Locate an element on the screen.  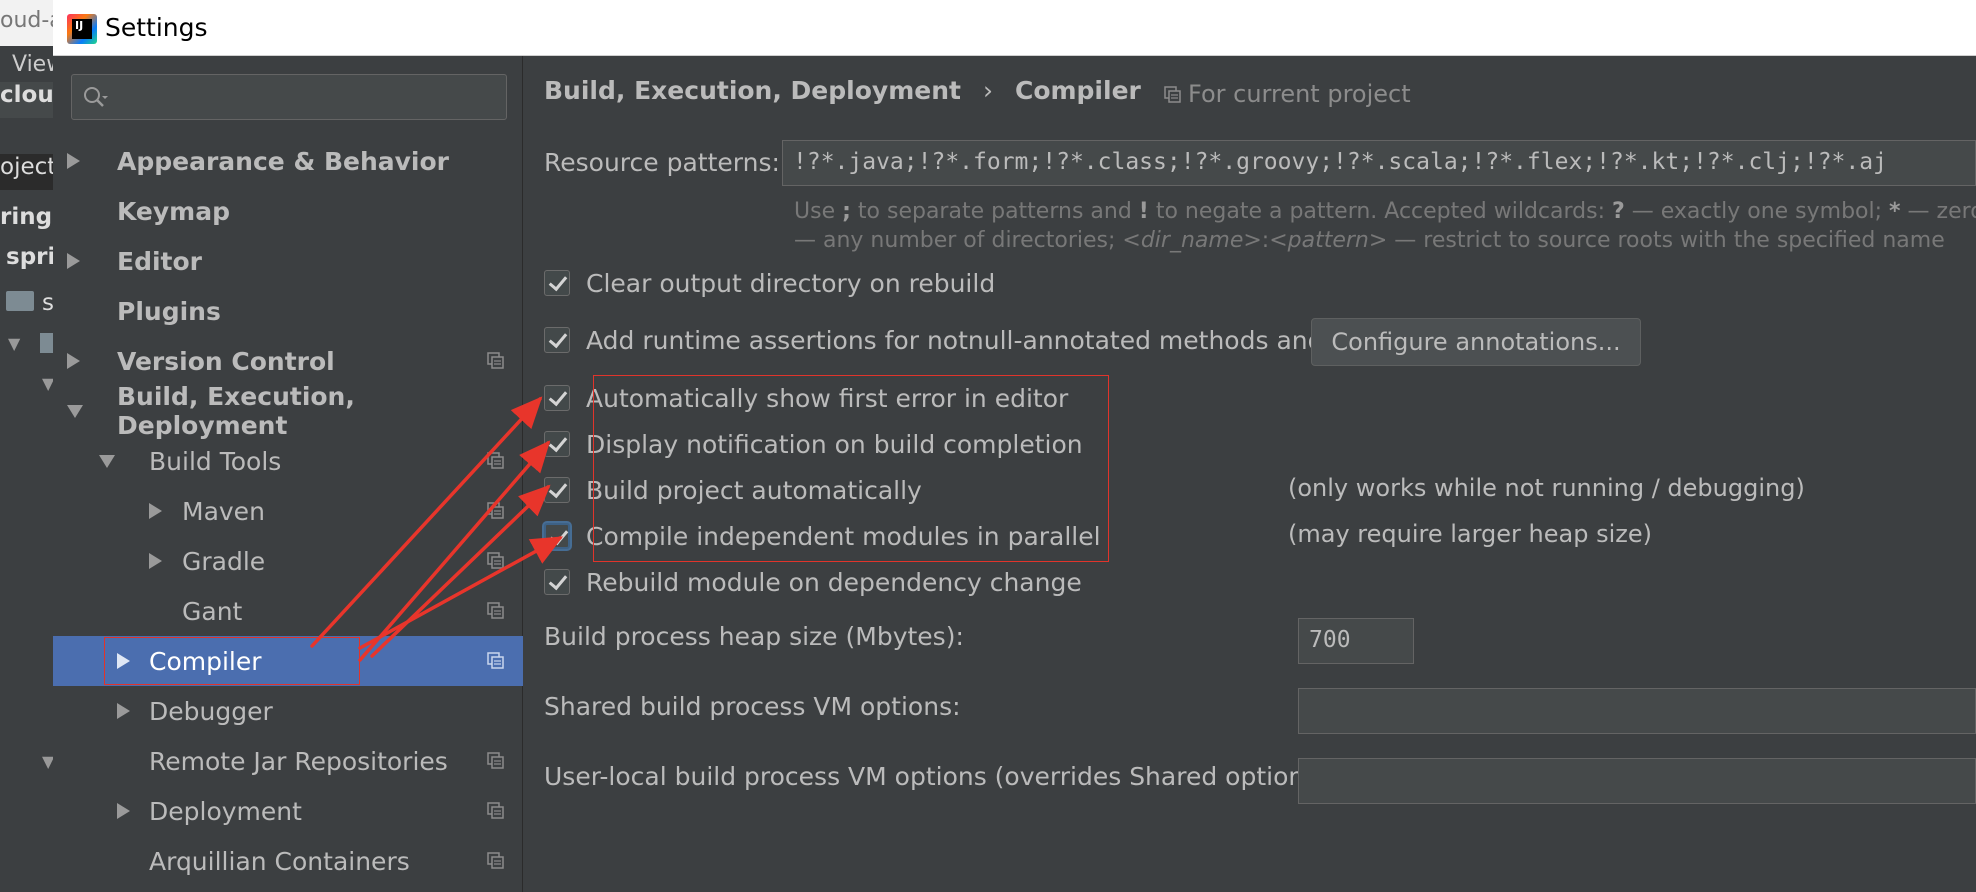
build-automatically-checkbox is located at coordinates (557, 490).